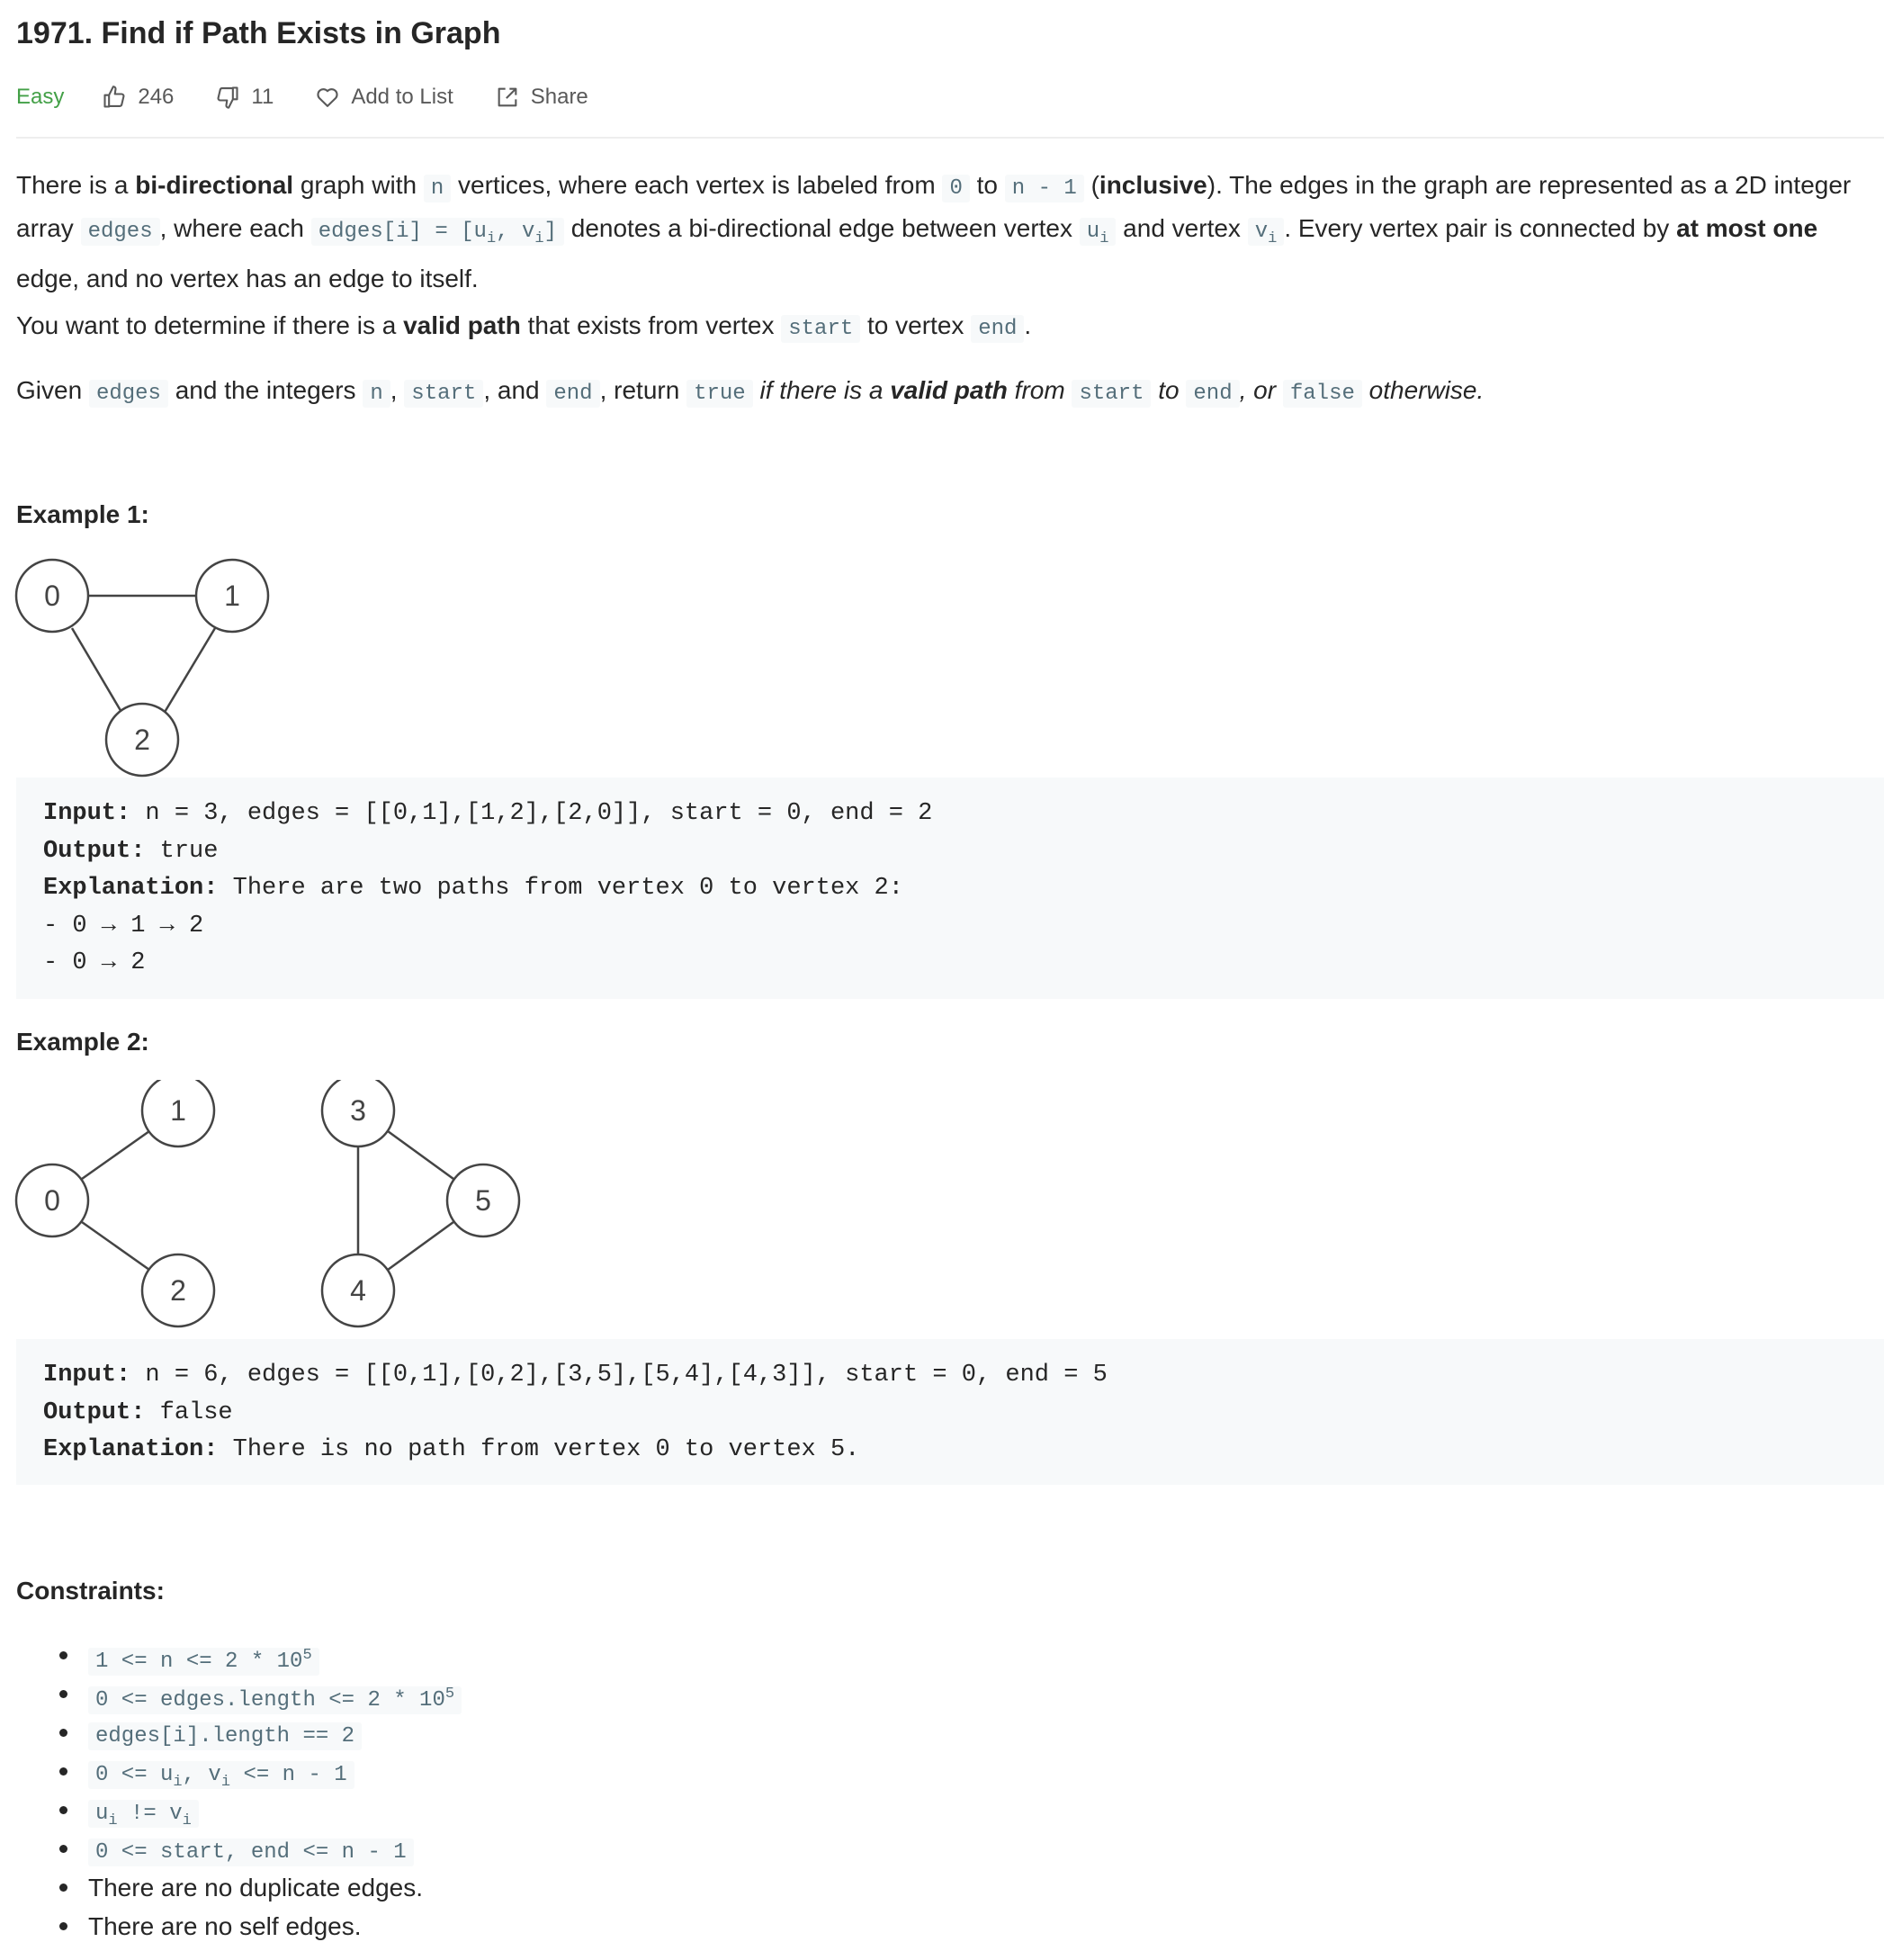  What do you see at coordinates (267, 1204) in the screenshot?
I see `example-2-graph: 0 1 2 3 4 5` at bounding box center [267, 1204].